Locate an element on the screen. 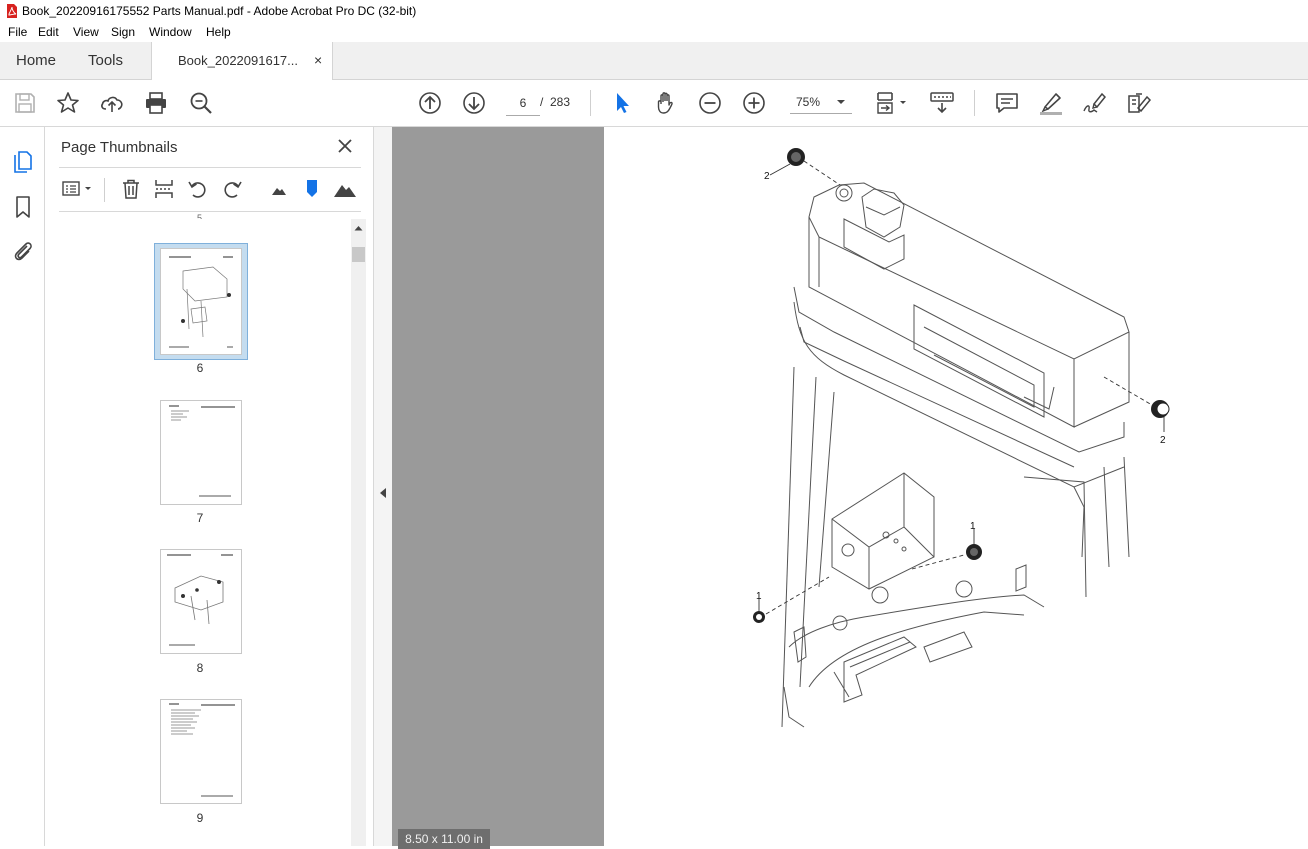 This screenshot has height=849, width=1308. highlight-pen-icon is located at coordinates (1051, 103).